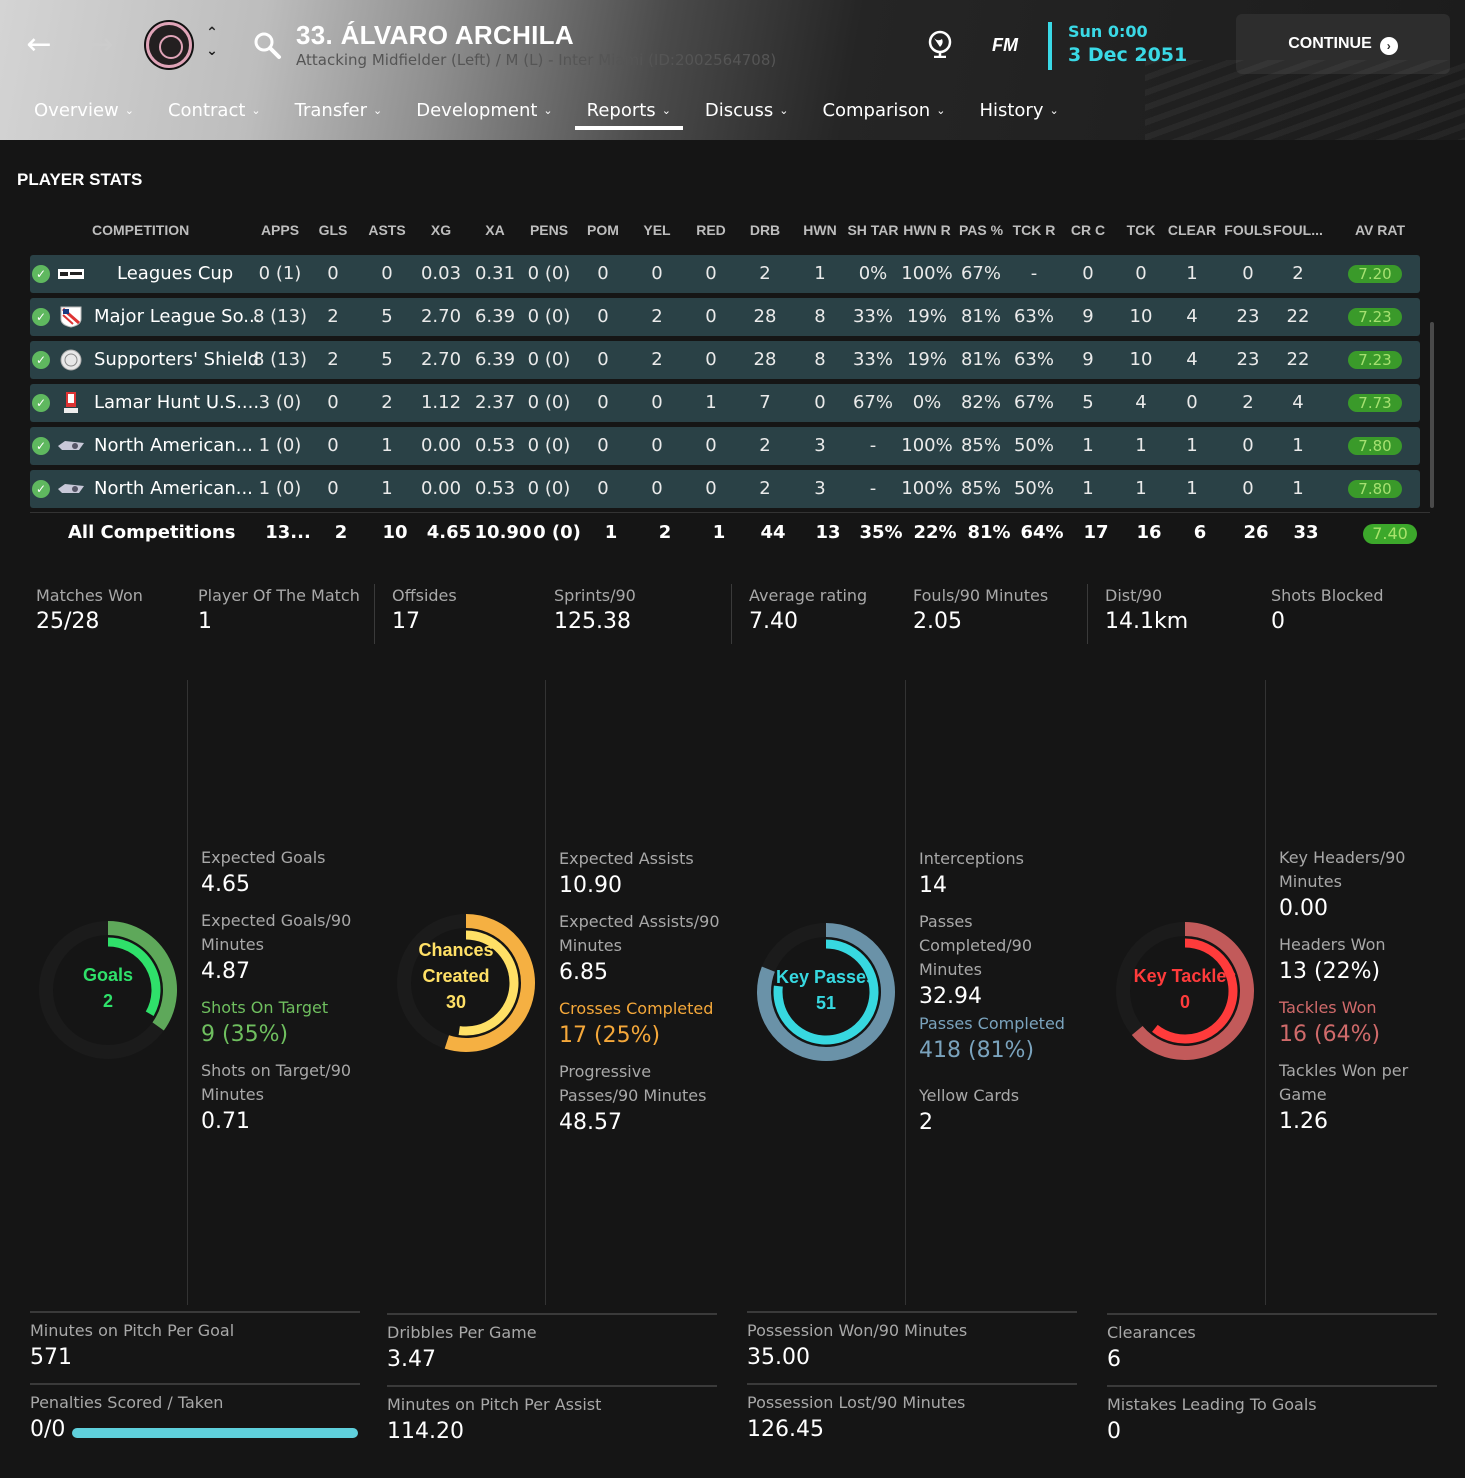 The image size is (1465, 1478). I want to click on table-cell: 2.37, so click(495, 402).